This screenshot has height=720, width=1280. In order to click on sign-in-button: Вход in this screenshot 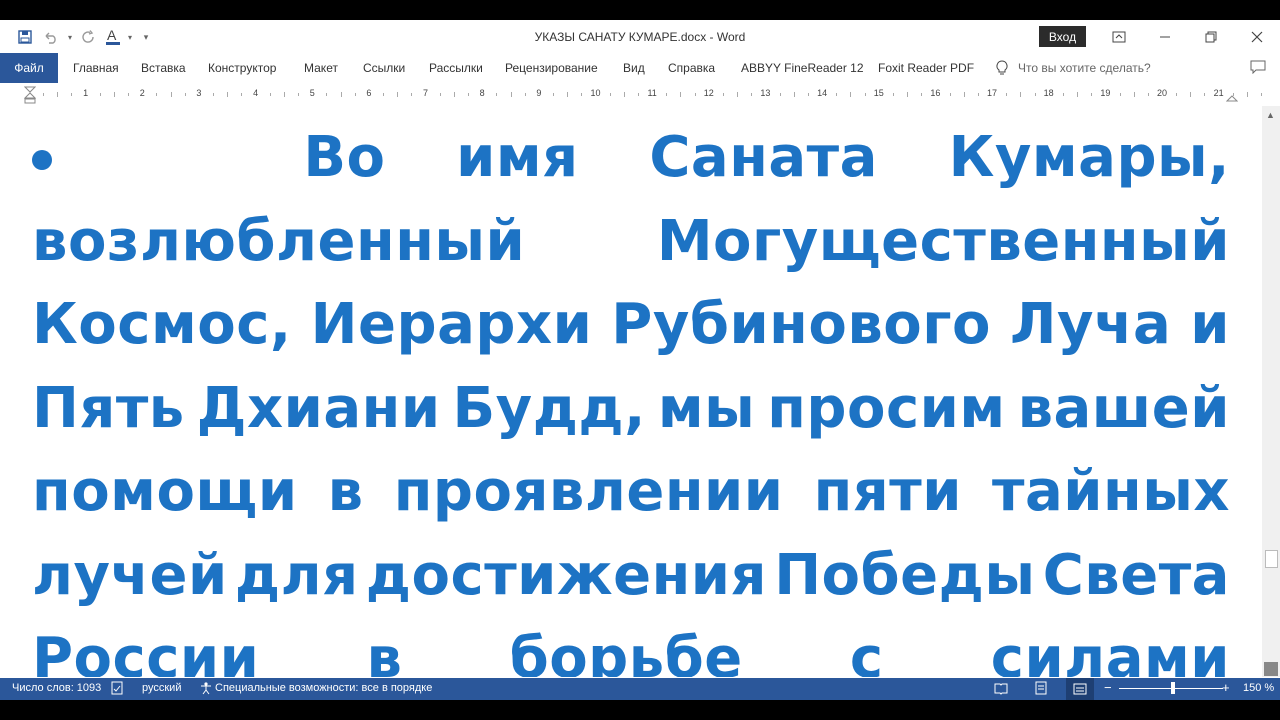, I will do `click(1062, 36)`.